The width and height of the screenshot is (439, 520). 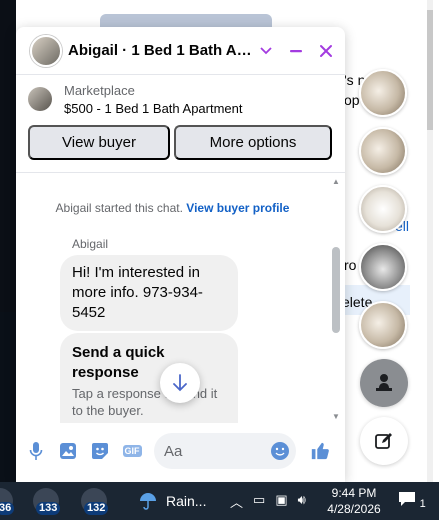 I want to click on background-text: op, so click(x=352, y=100).